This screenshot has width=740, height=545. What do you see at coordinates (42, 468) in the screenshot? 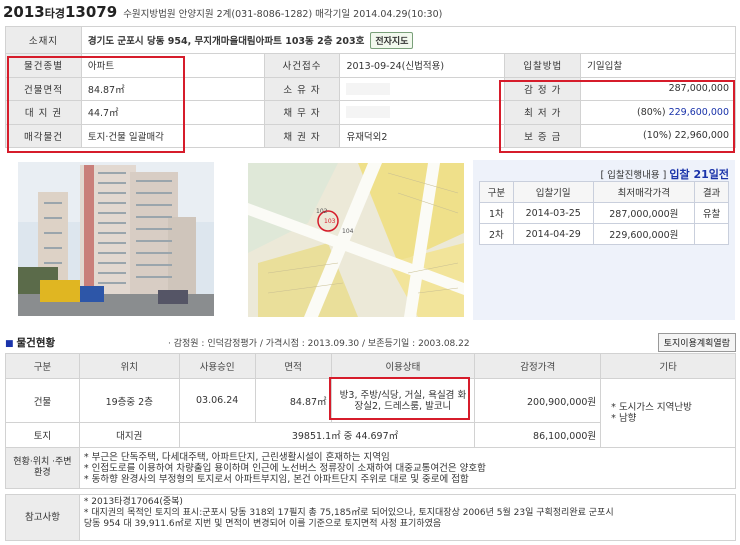
I see `env-label: 현황·위치 ·주변환경` at bounding box center [42, 468].